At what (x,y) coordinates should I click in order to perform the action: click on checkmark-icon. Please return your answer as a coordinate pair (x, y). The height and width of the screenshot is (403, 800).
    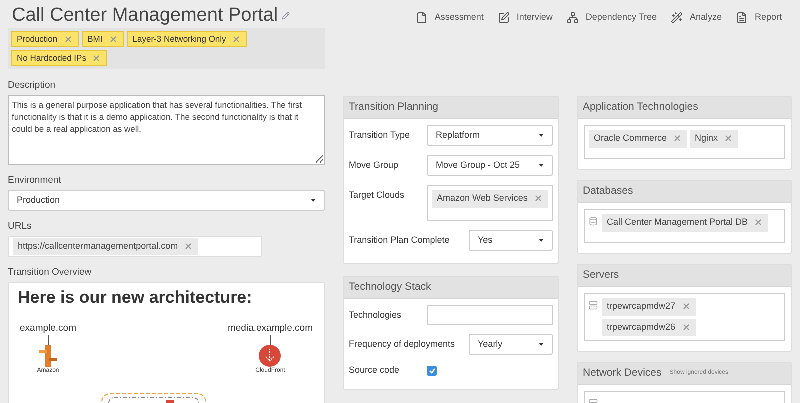
    Looking at the image, I should click on (432, 371).